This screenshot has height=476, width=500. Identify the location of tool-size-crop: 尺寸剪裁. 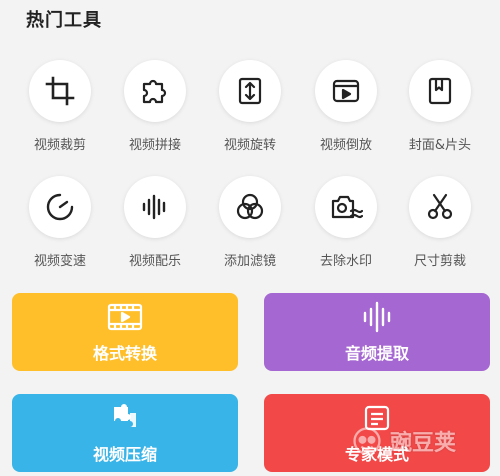
(440, 226).